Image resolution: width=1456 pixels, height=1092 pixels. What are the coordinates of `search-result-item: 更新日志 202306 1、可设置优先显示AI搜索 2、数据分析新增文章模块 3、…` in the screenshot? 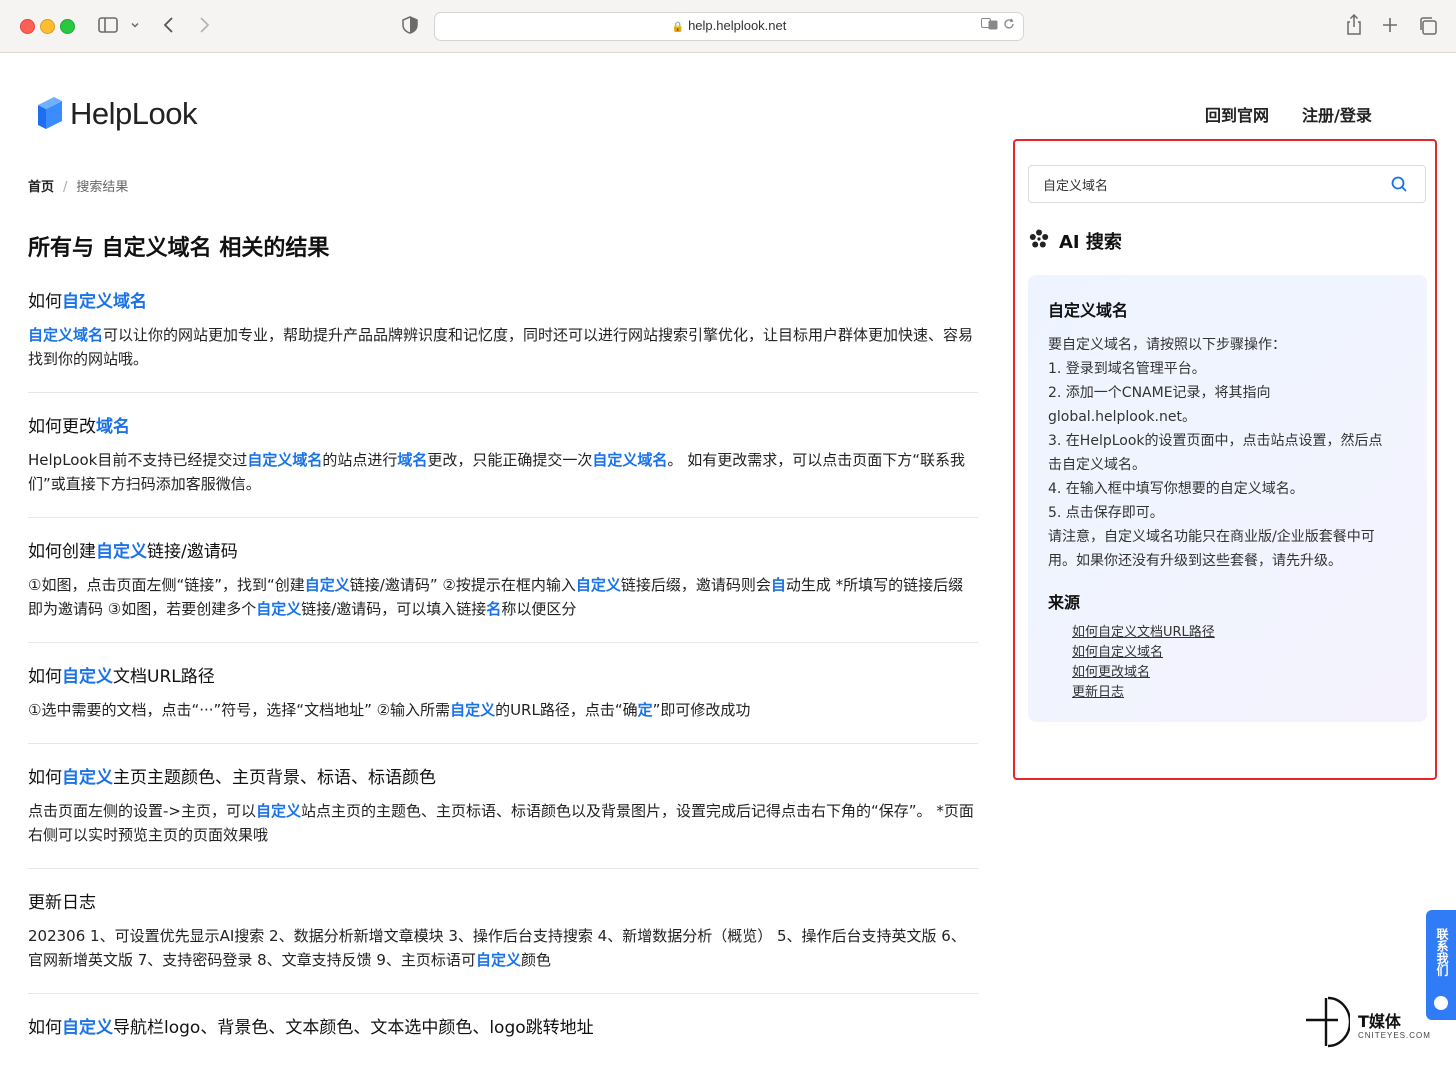 It's located at (503, 942).